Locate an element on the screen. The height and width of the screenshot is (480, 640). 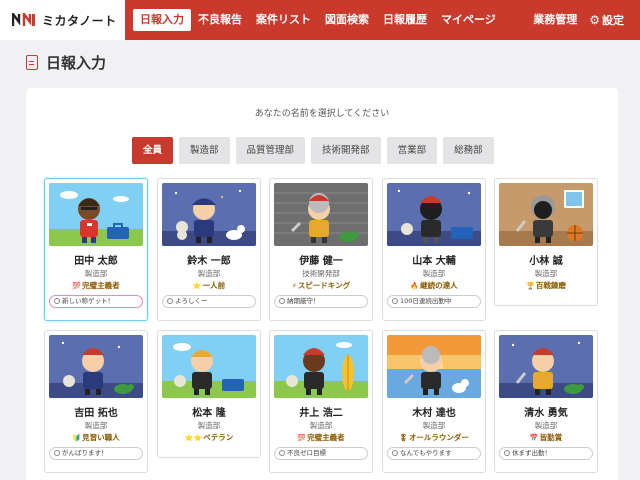
status-message: 新しい称ゲット！ is located at coordinates (96, 301).